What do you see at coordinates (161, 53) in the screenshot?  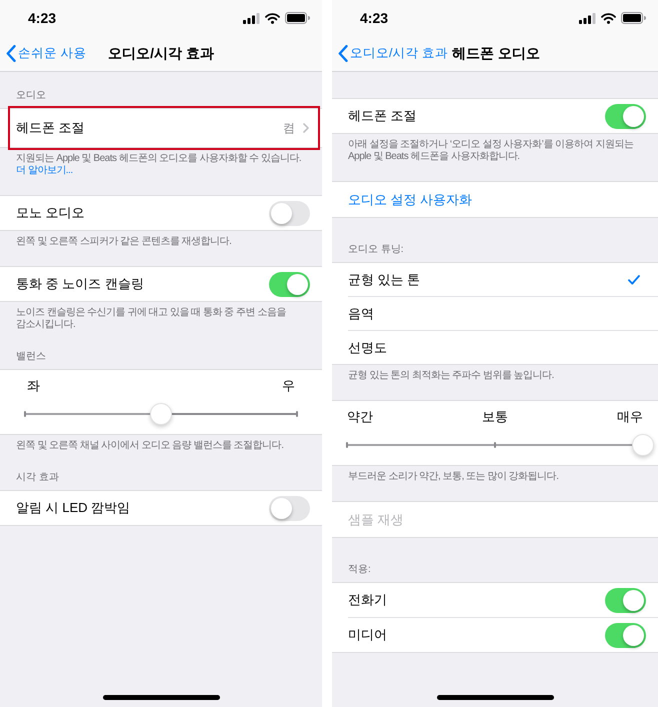 I see `nav-title: 오디오/시각 효과` at bounding box center [161, 53].